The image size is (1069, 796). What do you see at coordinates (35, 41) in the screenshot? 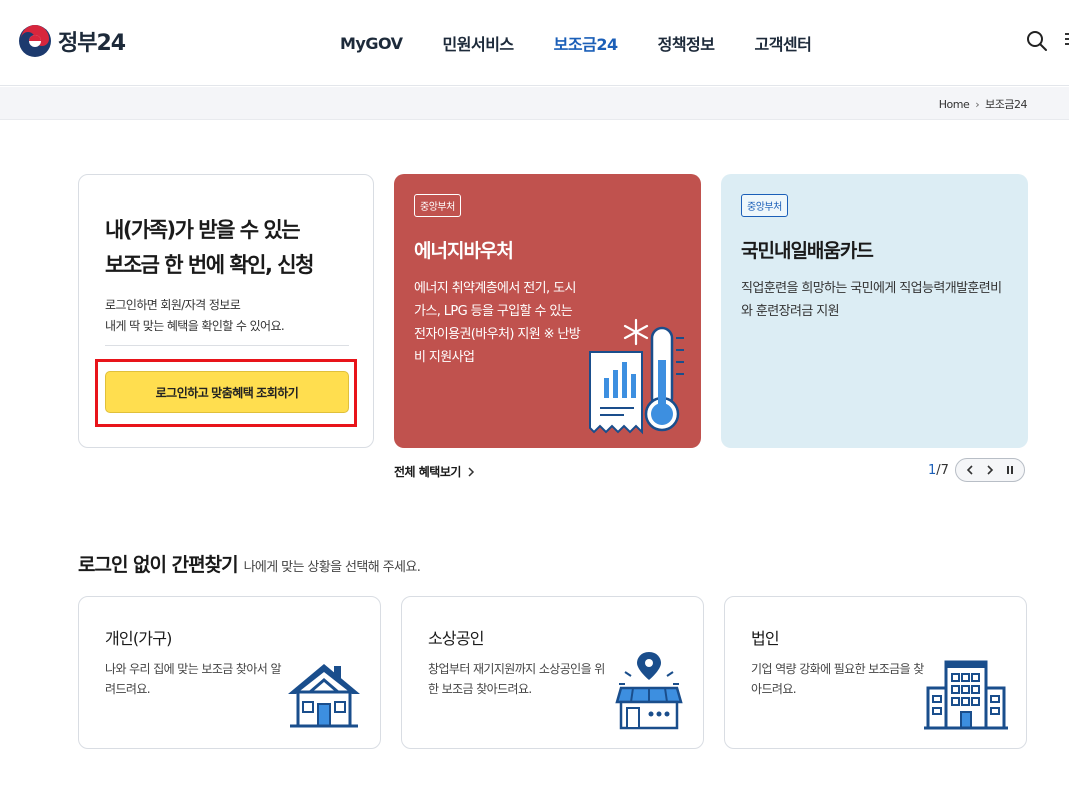
I see `taegeuk-logo-icon` at bounding box center [35, 41].